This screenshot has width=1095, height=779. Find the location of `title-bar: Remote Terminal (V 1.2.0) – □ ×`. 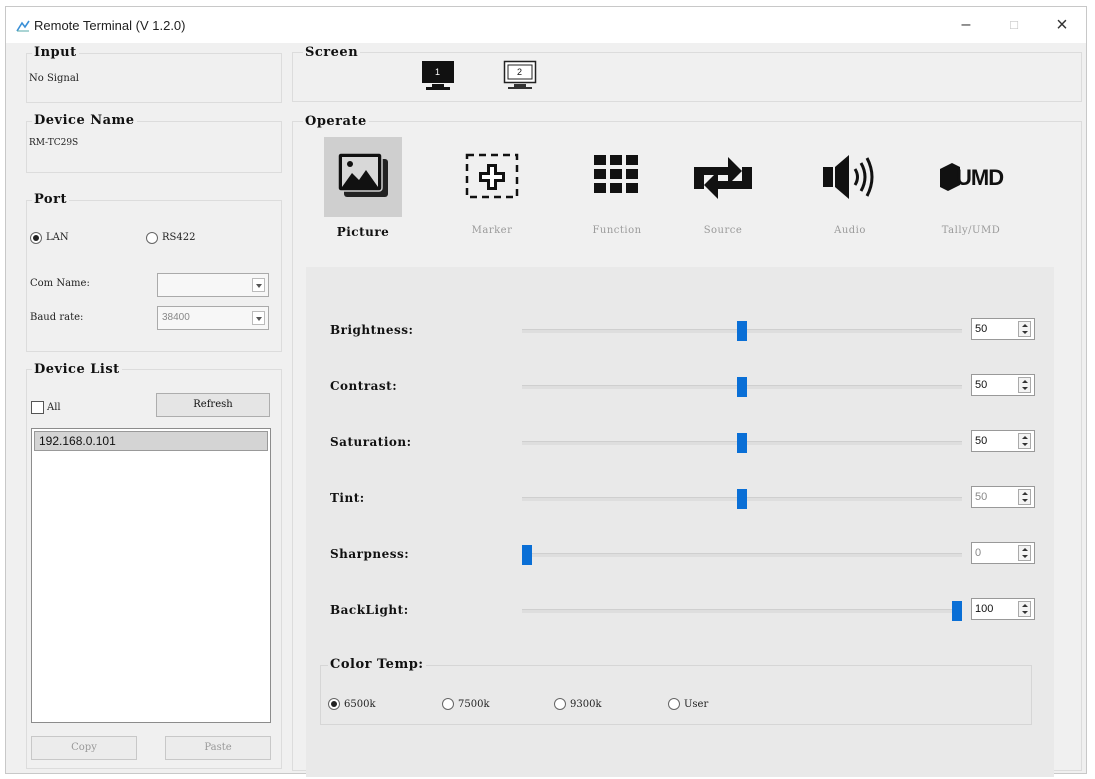

title-bar: Remote Terminal (V 1.2.0) – □ × is located at coordinates (546, 25).